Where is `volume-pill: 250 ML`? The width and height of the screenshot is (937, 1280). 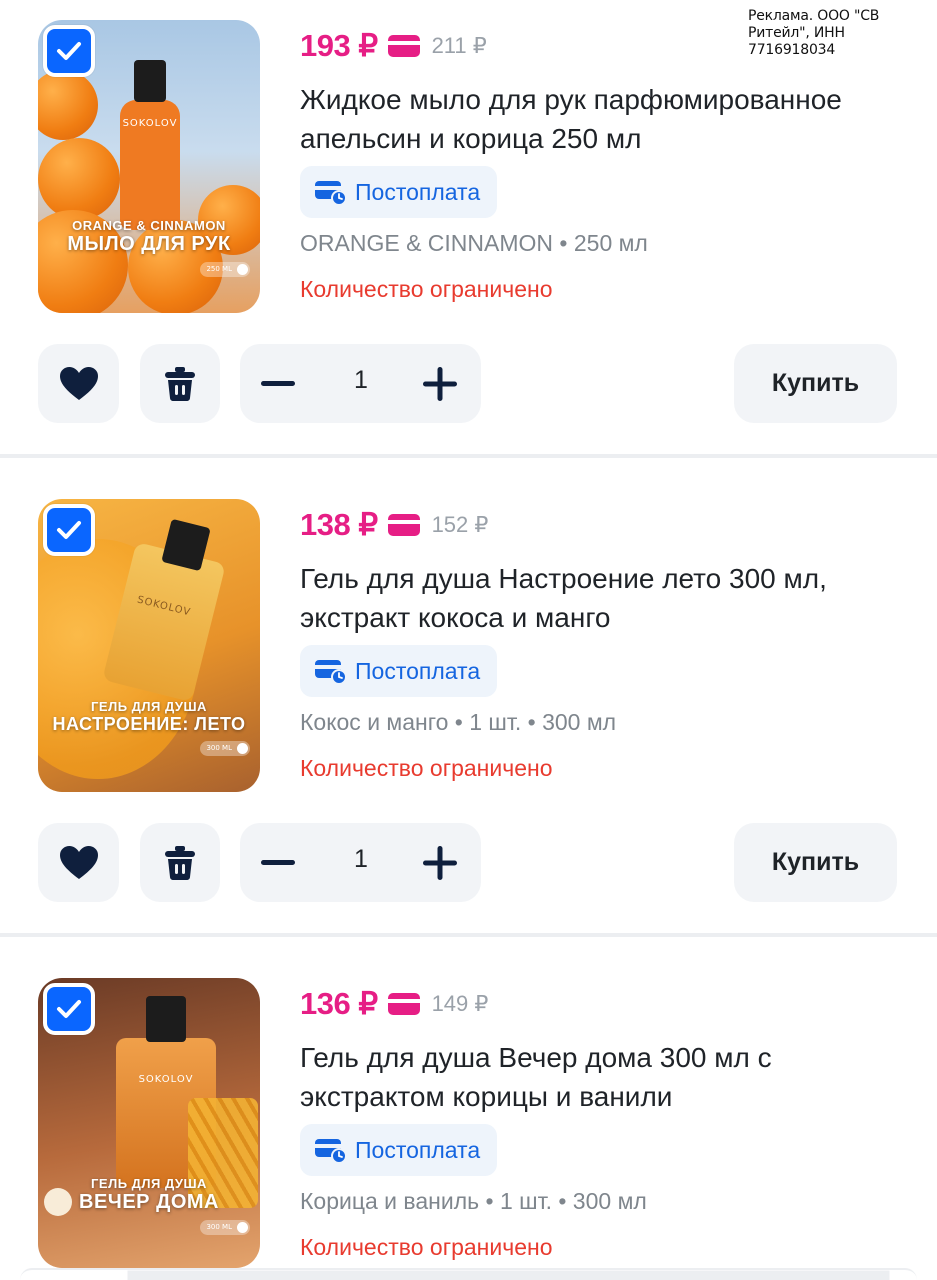
volume-pill: 250 ML is located at coordinates (225, 269).